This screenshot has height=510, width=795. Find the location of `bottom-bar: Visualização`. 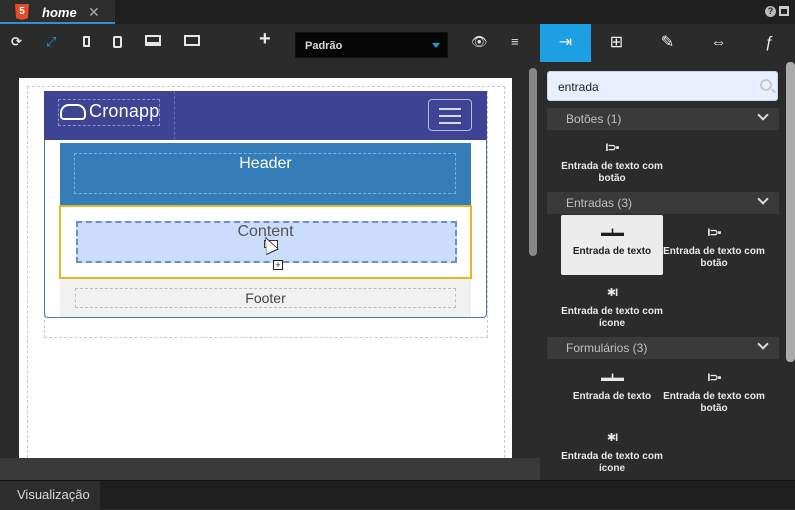

bottom-bar: Visualização is located at coordinates (397, 495).